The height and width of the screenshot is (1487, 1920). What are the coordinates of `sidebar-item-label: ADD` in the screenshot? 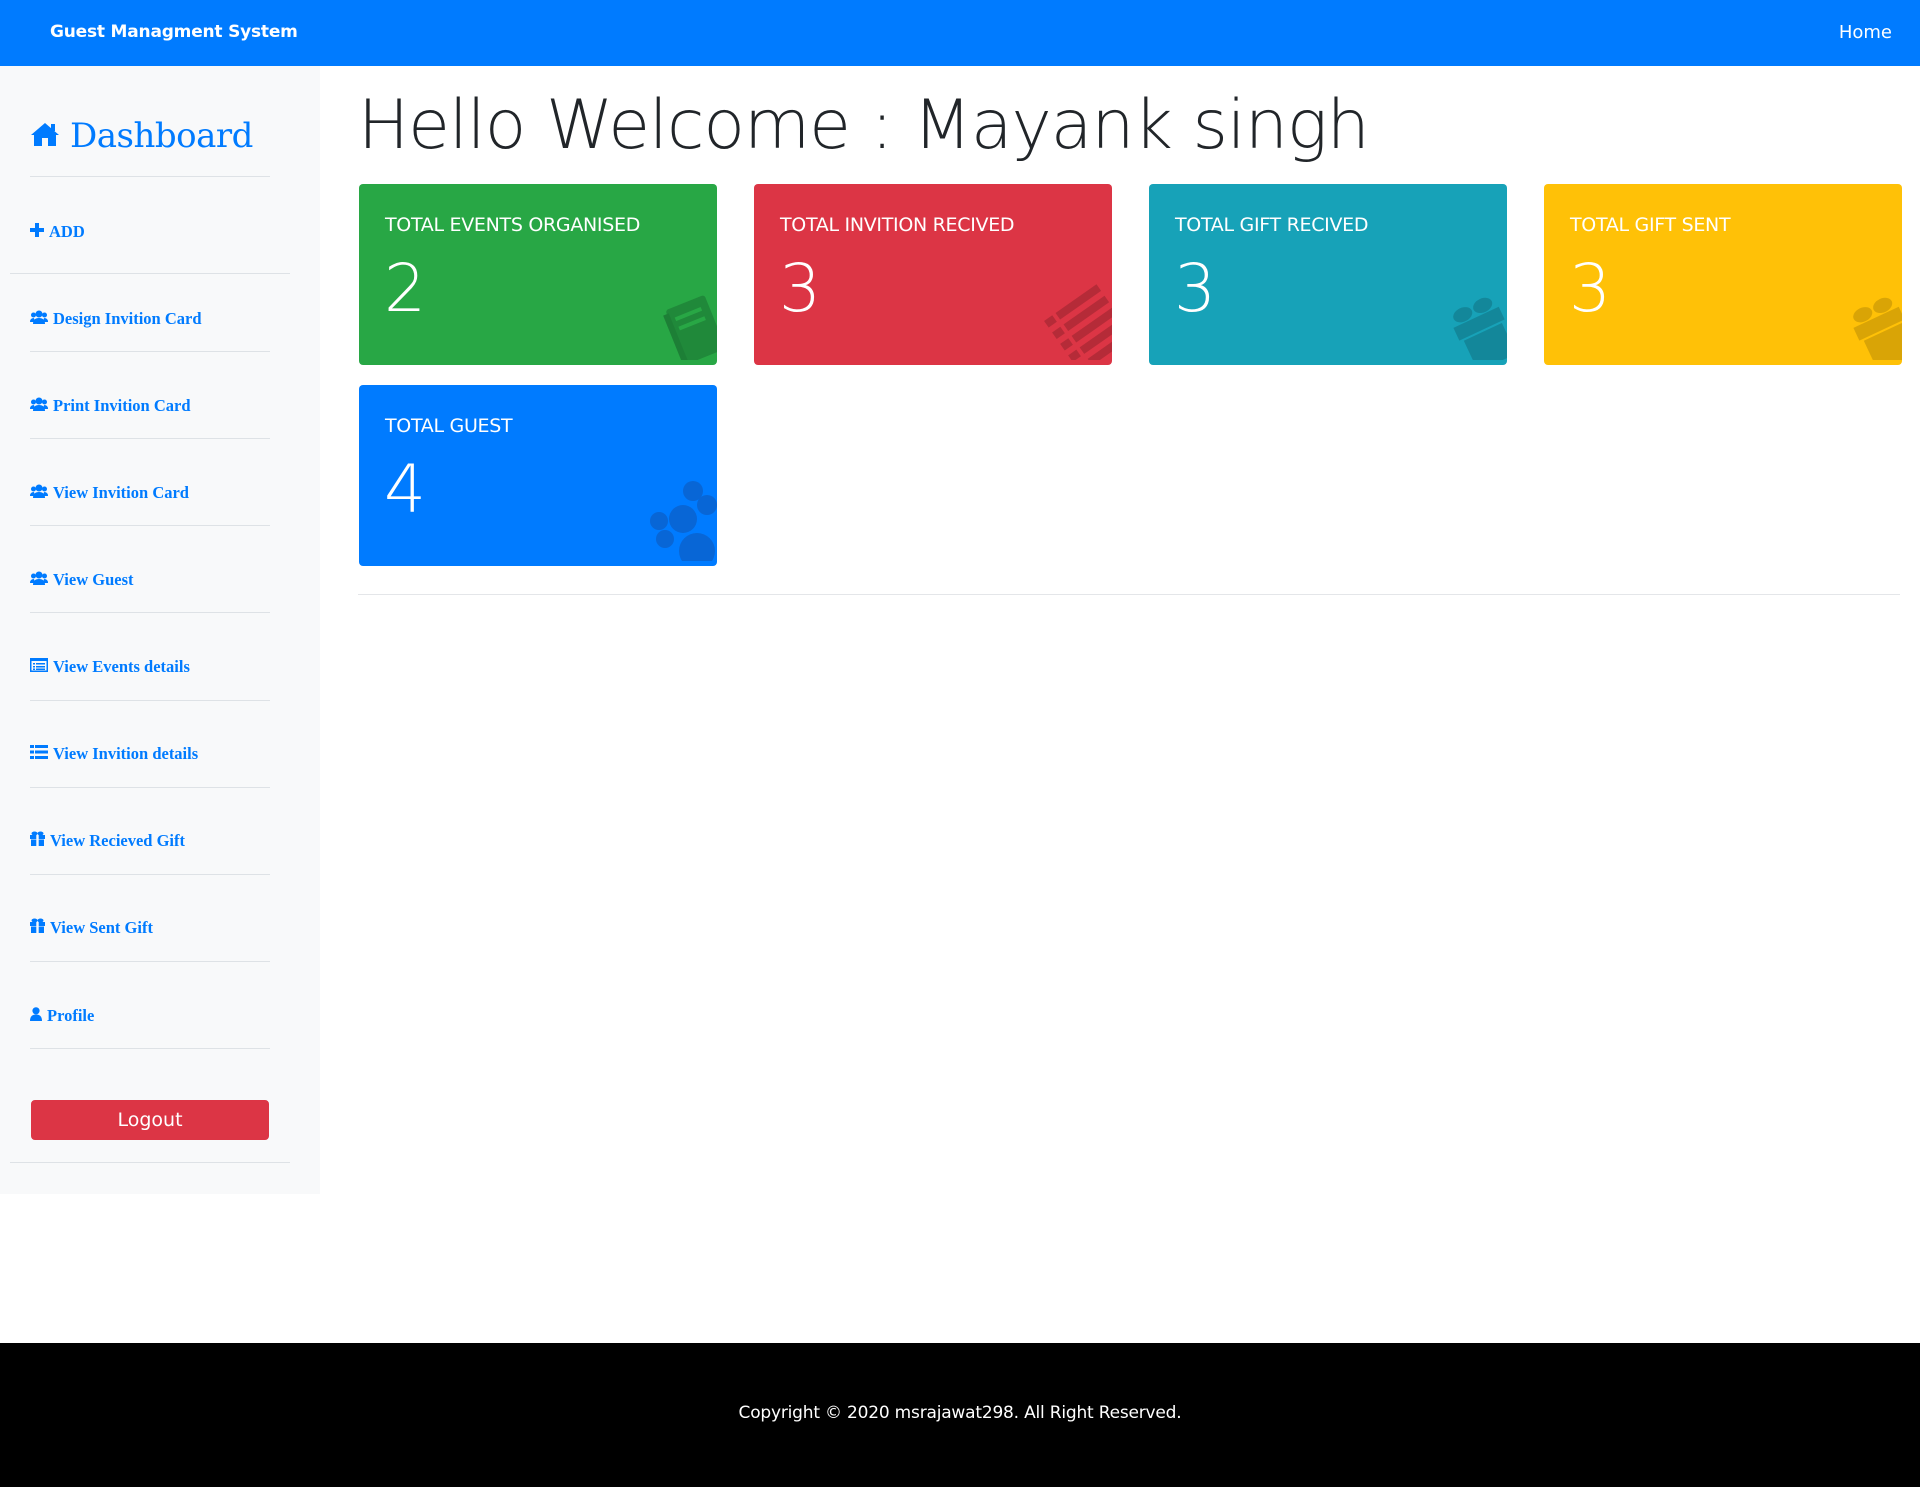 It's located at (67, 231).